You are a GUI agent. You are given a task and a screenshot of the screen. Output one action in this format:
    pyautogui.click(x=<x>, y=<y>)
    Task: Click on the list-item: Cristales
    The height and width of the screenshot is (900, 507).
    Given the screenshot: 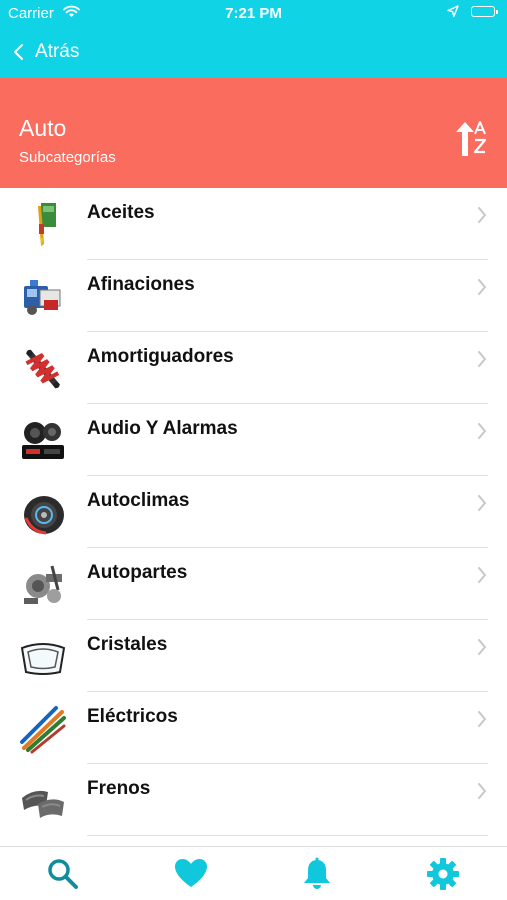 What is the action you would take?
    pyautogui.click(x=253, y=656)
    